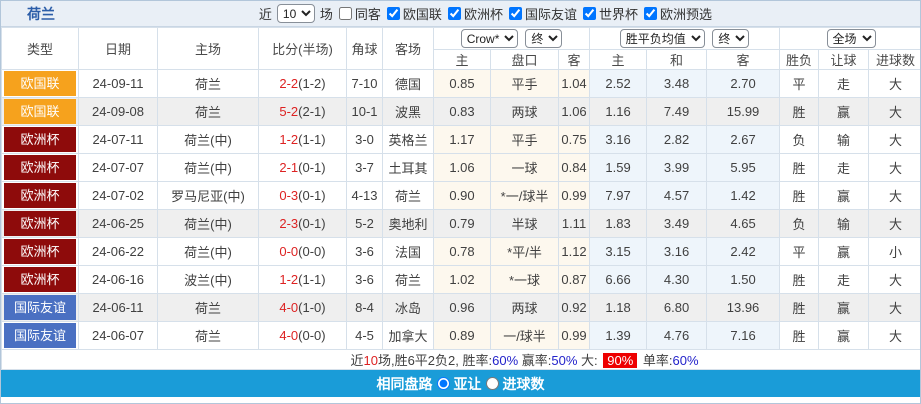  I want to click on fulltime-score: 5-2, so click(289, 111).